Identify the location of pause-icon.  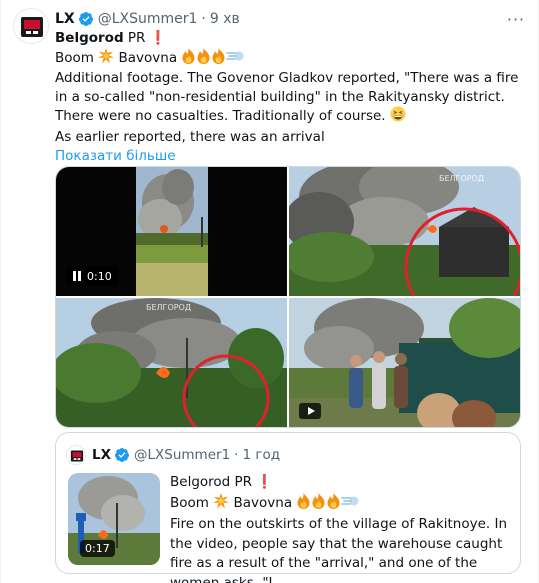
(77, 276).